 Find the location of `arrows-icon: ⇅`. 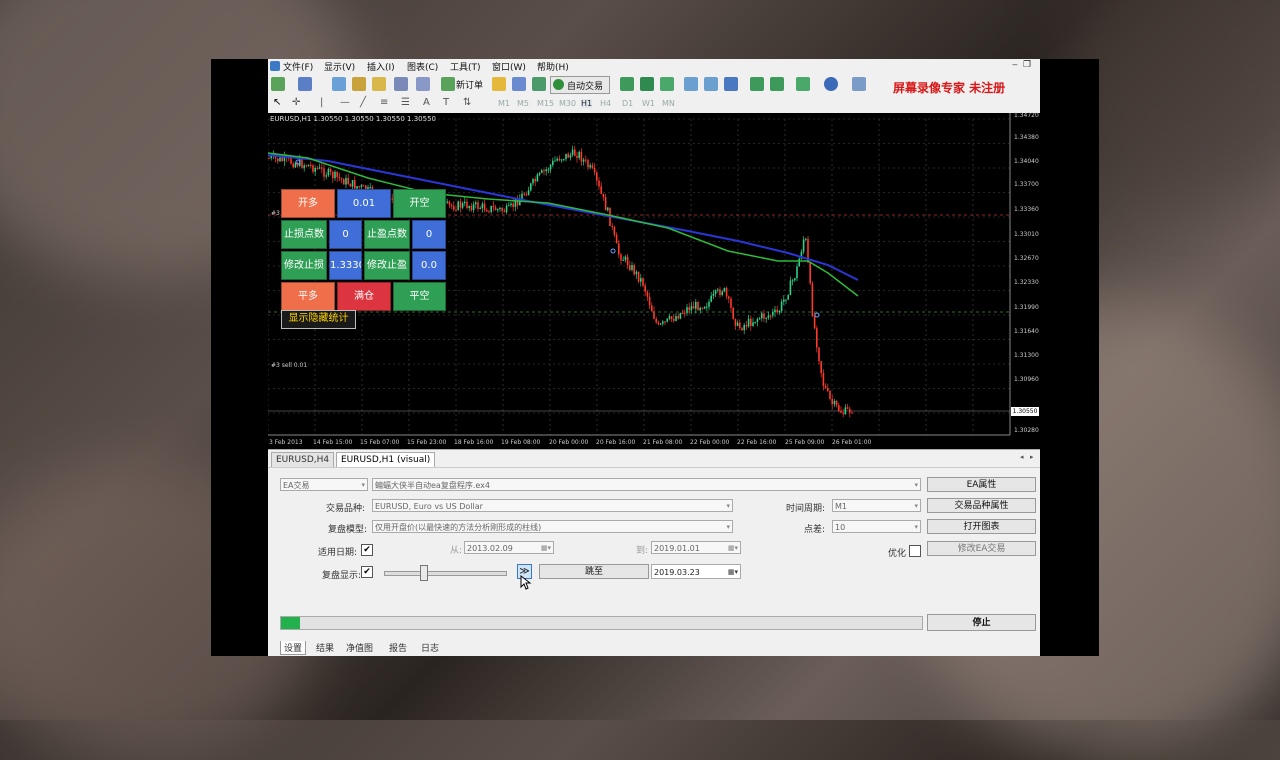

arrows-icon: ⇅ is located at coordinates (467, 102).